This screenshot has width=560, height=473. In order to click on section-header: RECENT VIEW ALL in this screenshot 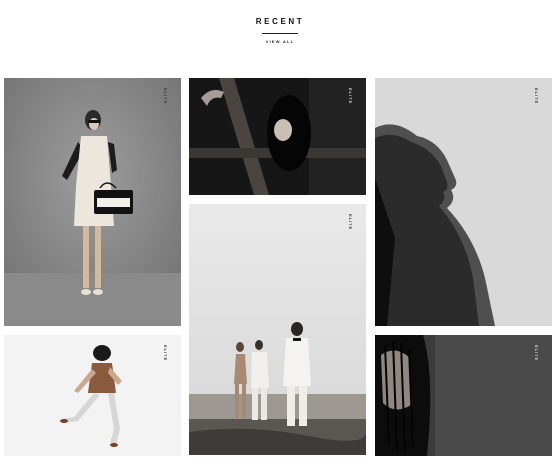, I will do `click(280, 30)`.